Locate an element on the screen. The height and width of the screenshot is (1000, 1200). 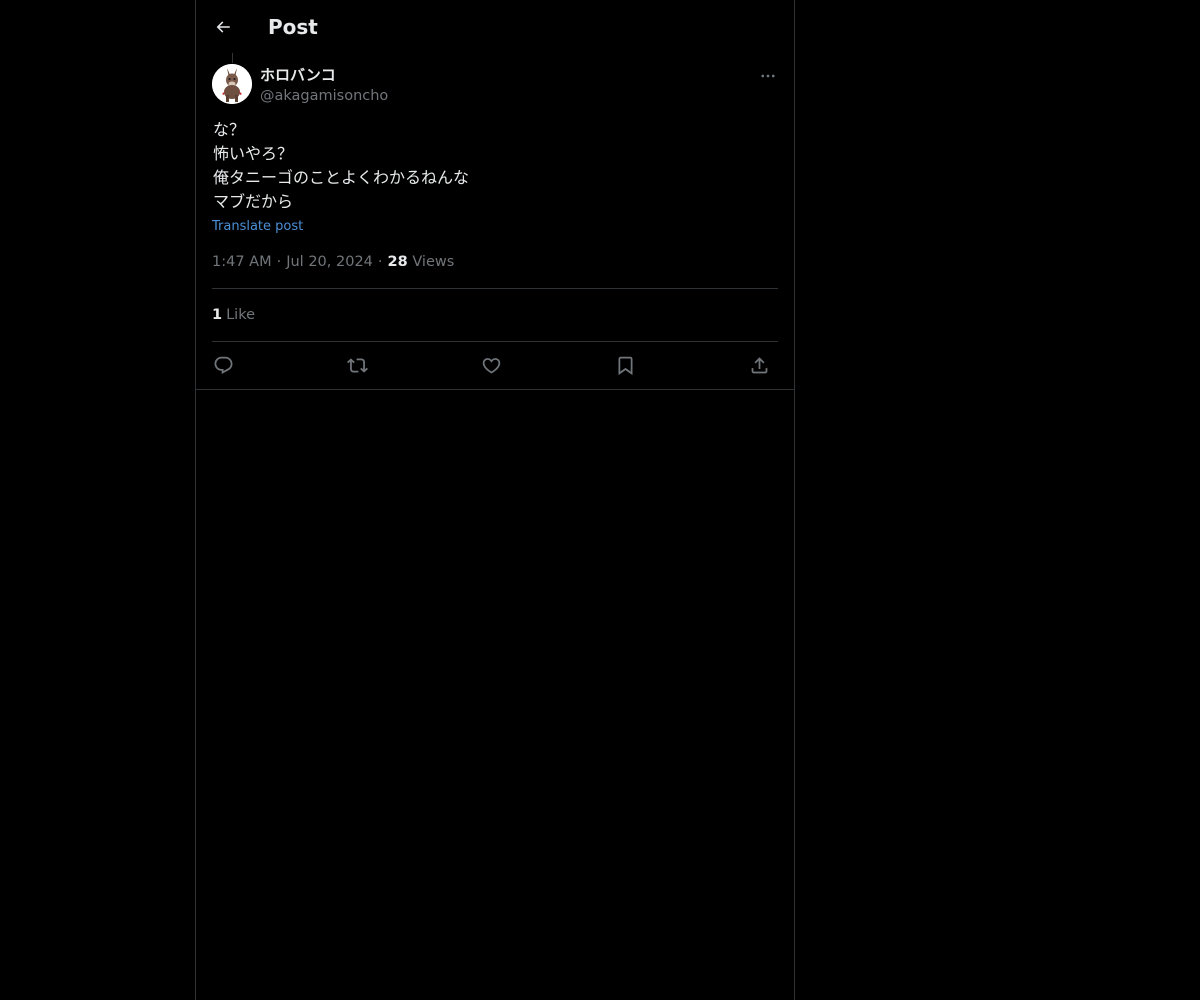
page-title: Post is located at coordinates (293, 27).